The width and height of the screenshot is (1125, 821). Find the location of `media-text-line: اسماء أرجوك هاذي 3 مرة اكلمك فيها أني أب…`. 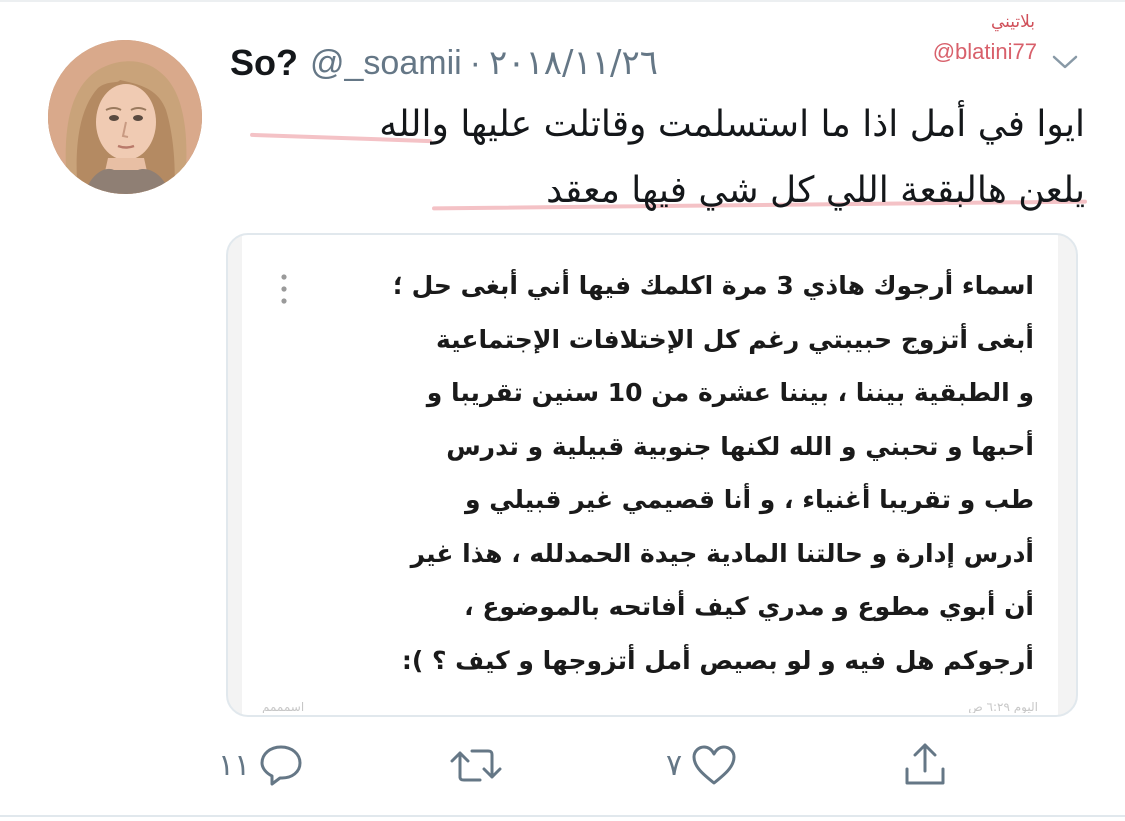

media-text-line: اسماء أرجوك هاذي 3 مرة اكلمك فيها أني أب… is located at coordinates (713, 285).